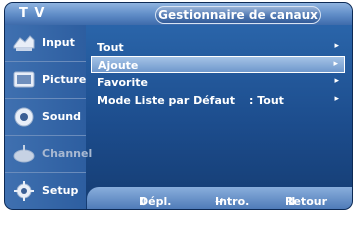 Image resolution: width=359 pixels, height=240 pixels. What do you see at coordinates (218, 82) in the screenshot?
I see `menu-item-favorite: Favorite ▸` at bounding box center [218, 82].